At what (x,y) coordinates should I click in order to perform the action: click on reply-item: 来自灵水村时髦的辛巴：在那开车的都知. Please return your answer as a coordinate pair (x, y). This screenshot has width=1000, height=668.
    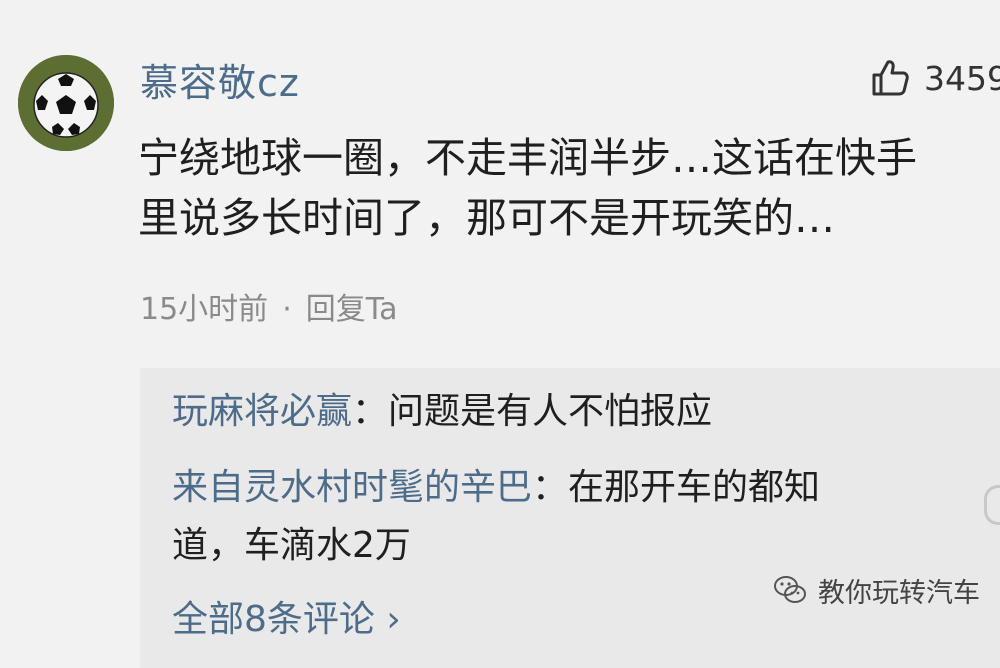
    Looking at the image, I should click on (496, 488).